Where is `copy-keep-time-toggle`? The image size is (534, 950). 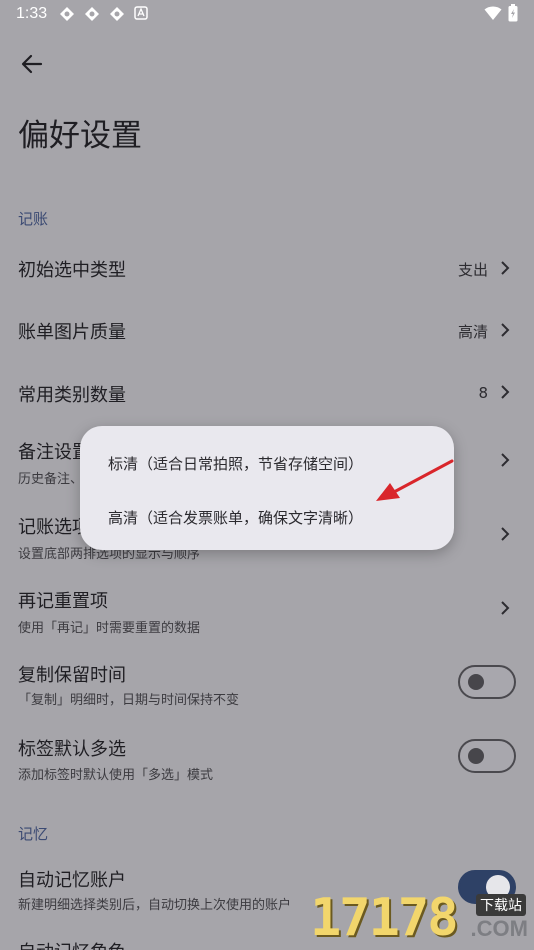 copy-keep-time-toggle is located at coordinates (487, 682).